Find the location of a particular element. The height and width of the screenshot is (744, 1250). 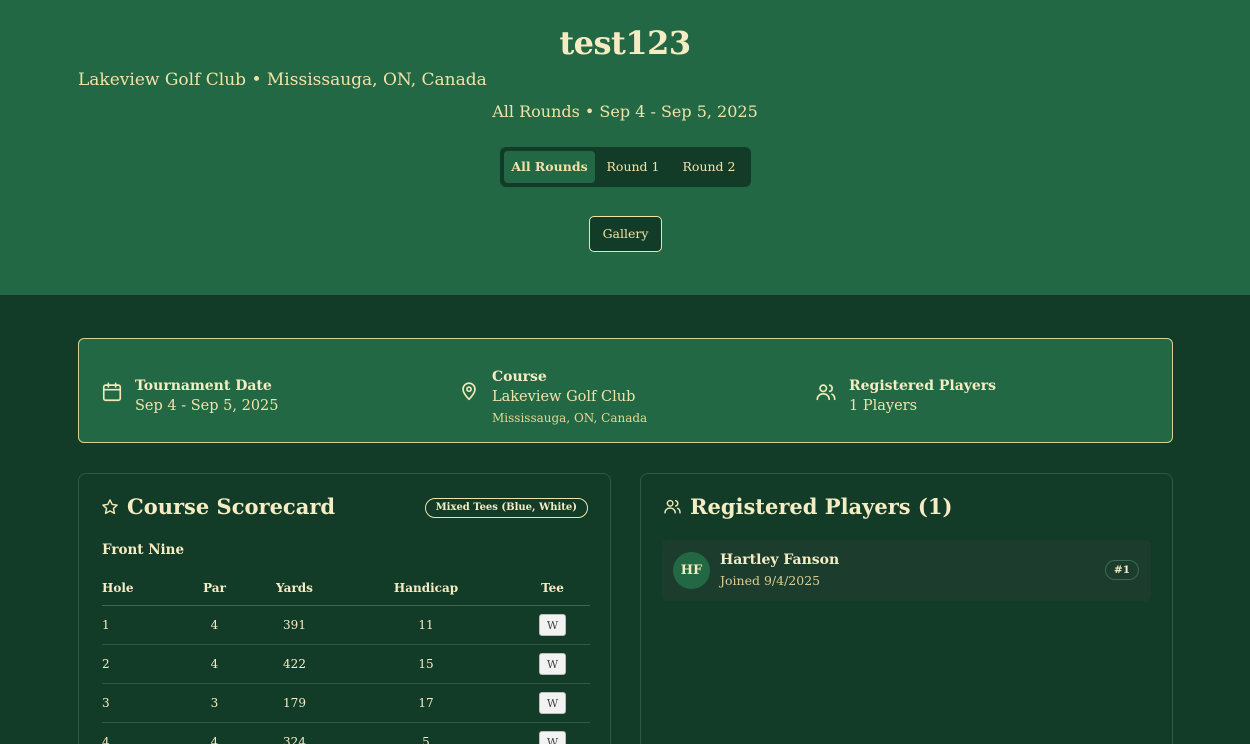

table-row: 2 4 422 15 W is located at coordinates (346, 664).